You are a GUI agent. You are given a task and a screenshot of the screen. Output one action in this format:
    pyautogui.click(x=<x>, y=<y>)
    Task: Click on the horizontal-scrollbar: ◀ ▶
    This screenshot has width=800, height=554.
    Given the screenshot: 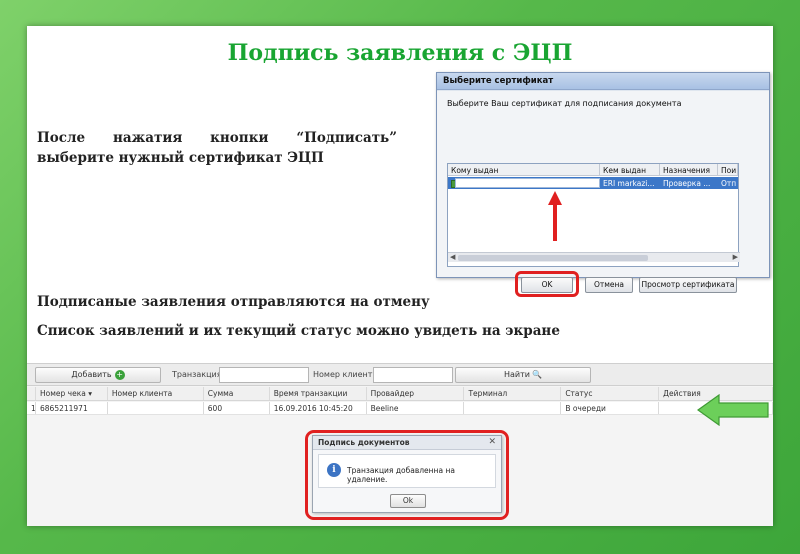 What is the action you would take?
    pyautogui.click(x=594, y=257)
    